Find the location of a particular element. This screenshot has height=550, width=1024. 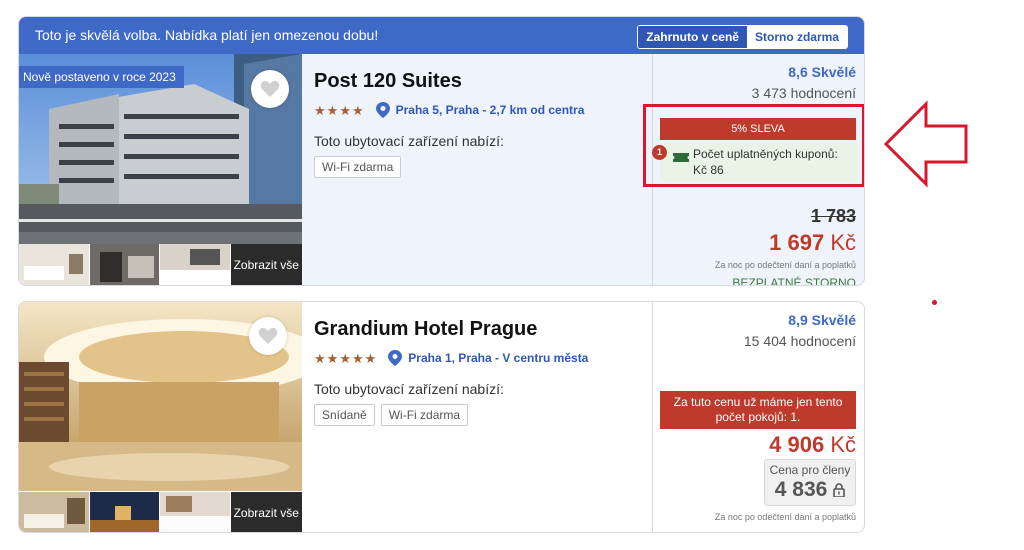

lock-icon is located at coordinates (839, 490).